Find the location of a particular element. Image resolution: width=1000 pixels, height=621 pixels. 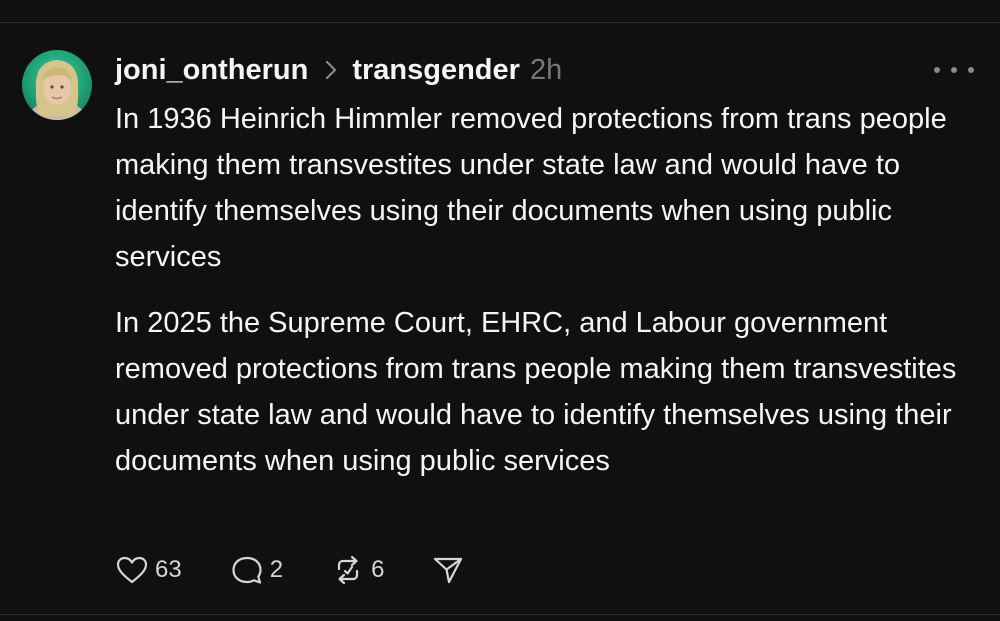

repost-button: 6 is located at coordinates (357, 570).